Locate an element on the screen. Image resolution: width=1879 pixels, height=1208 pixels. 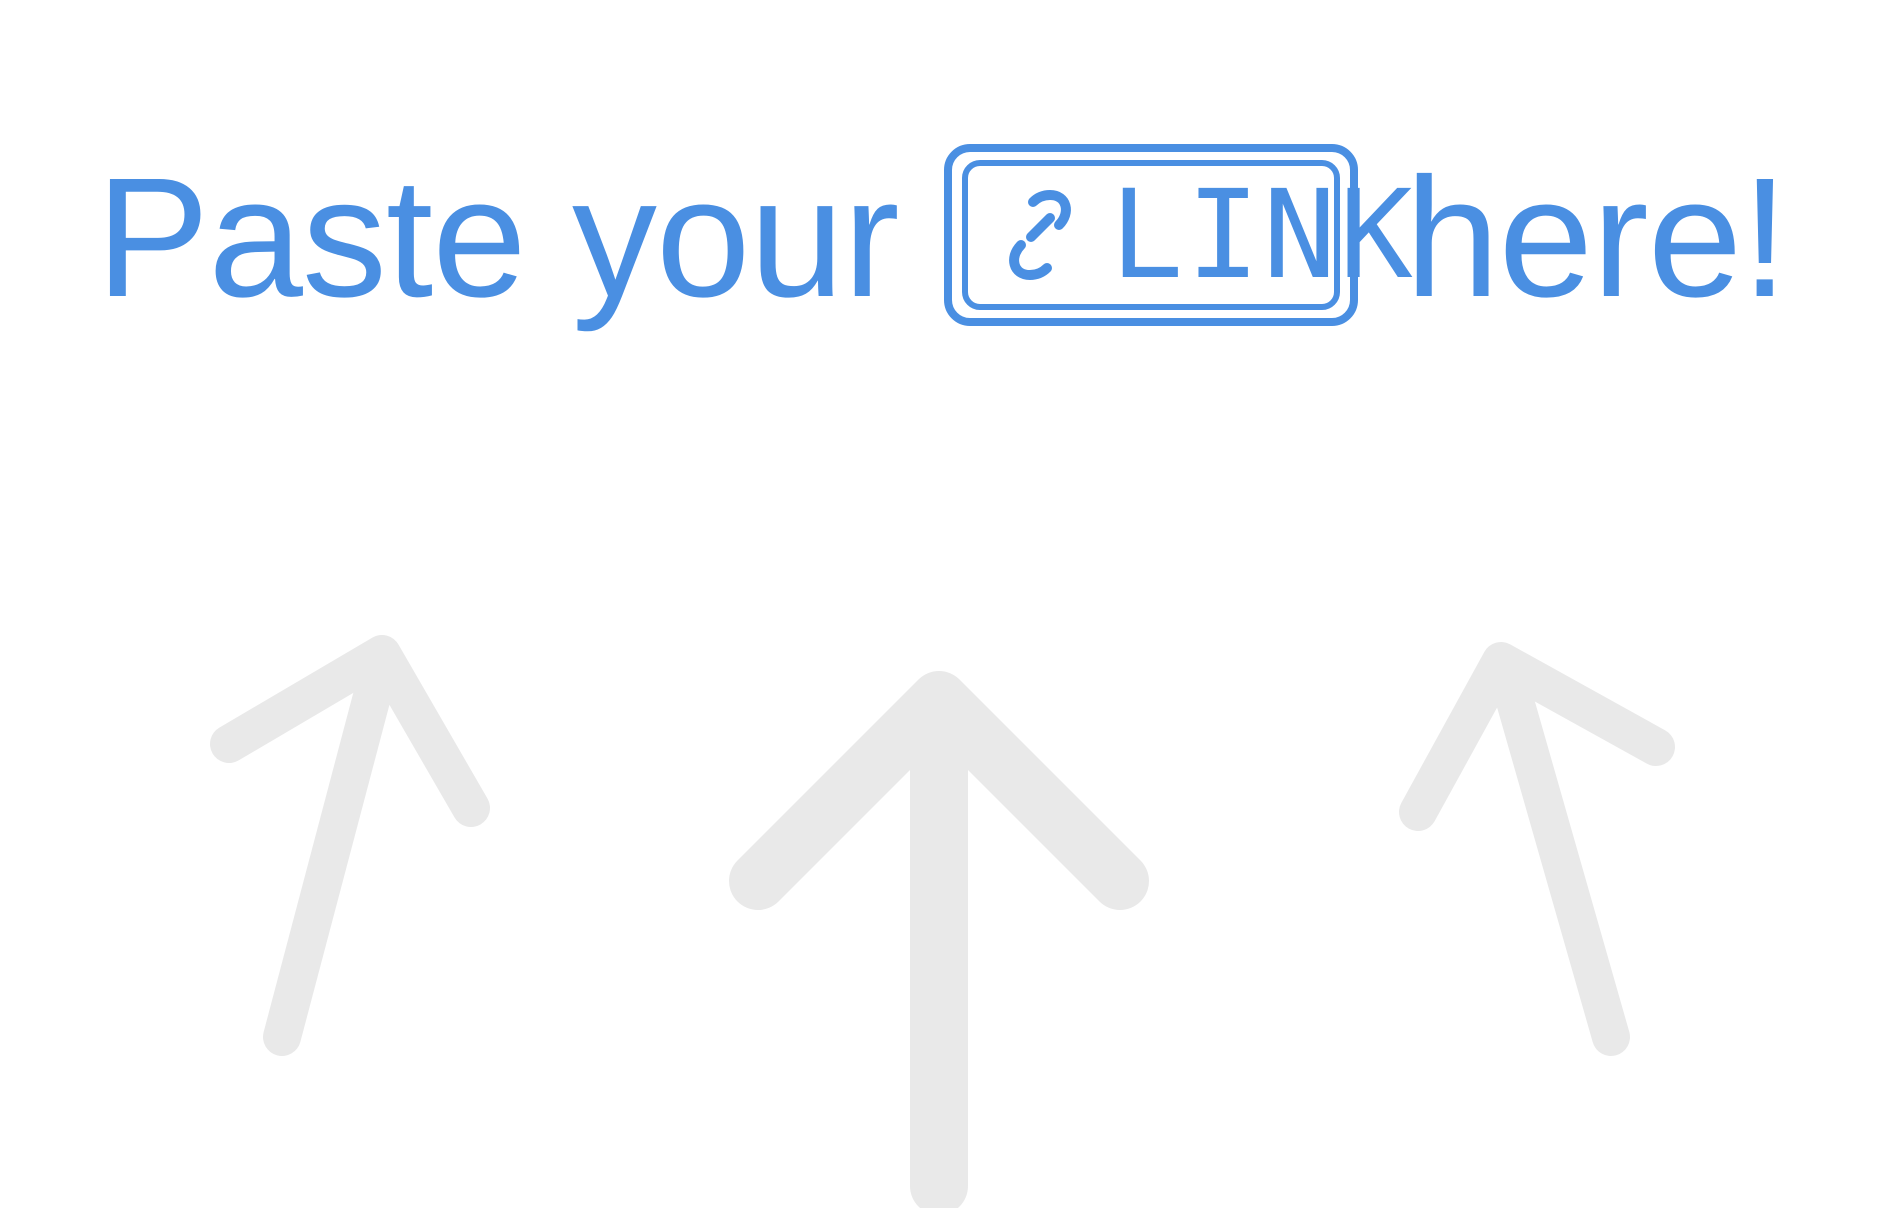
up-arrow-icon-right is located at coordinates (1537, 849).